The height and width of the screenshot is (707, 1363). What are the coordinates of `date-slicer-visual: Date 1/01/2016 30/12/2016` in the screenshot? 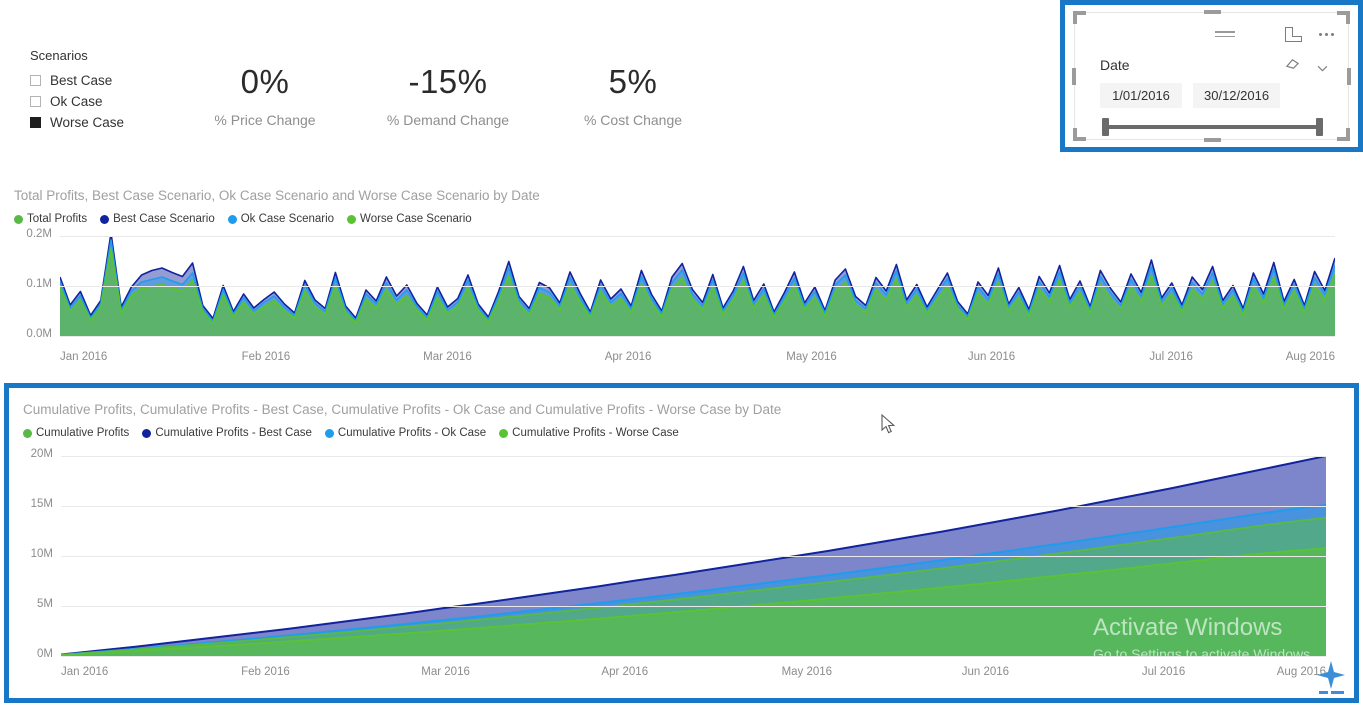 It's located at (1211, 76).